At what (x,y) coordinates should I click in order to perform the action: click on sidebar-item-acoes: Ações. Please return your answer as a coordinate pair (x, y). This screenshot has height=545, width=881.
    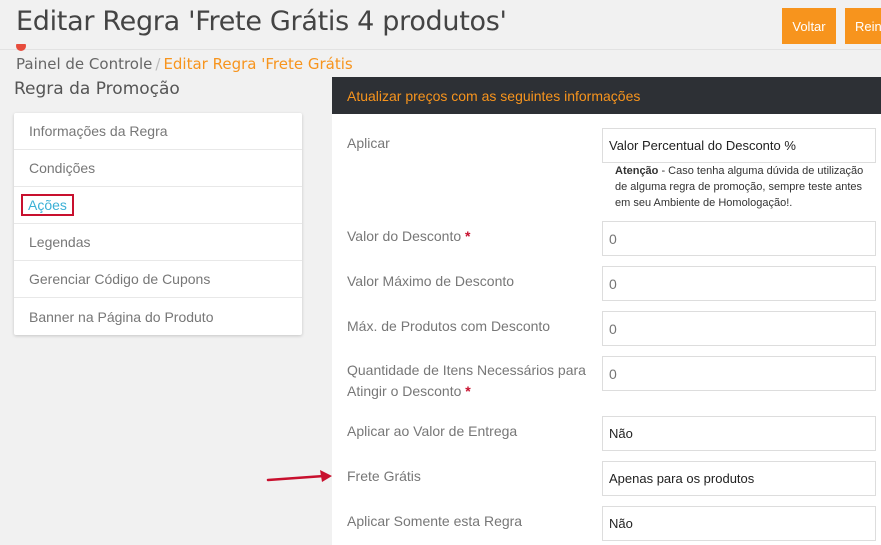
    Looking at the image, I should click on (158, 205).